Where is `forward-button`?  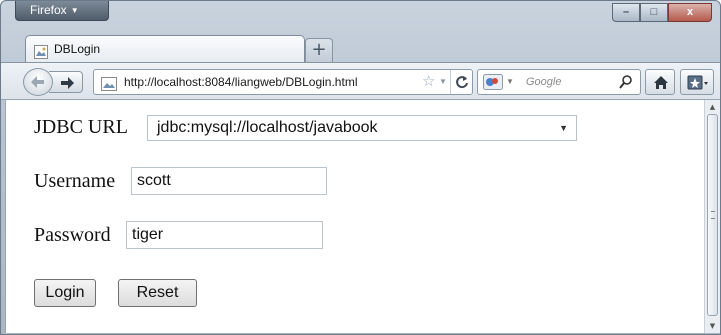
forward-button is located at coordinates (66, 82).